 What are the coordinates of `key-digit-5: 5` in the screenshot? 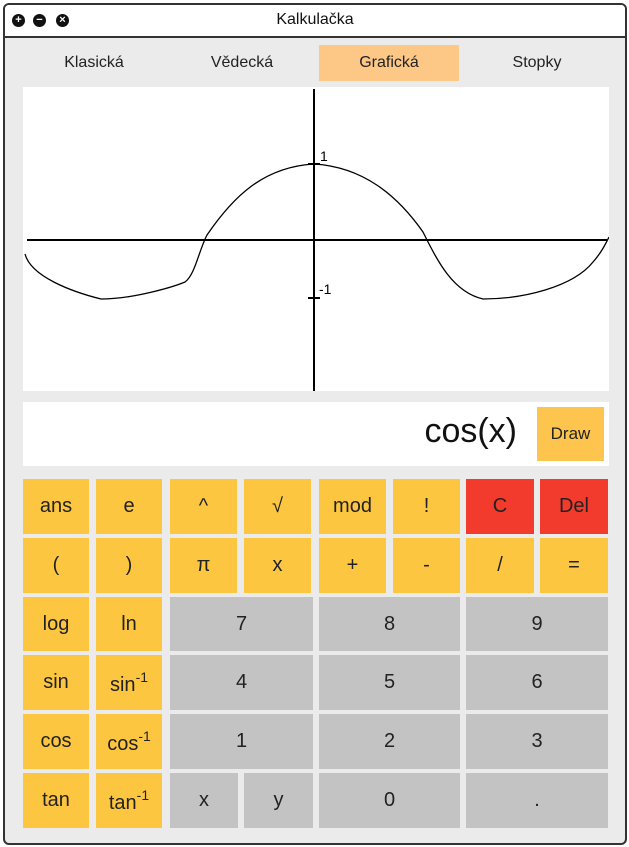 It's located at (389, 682).